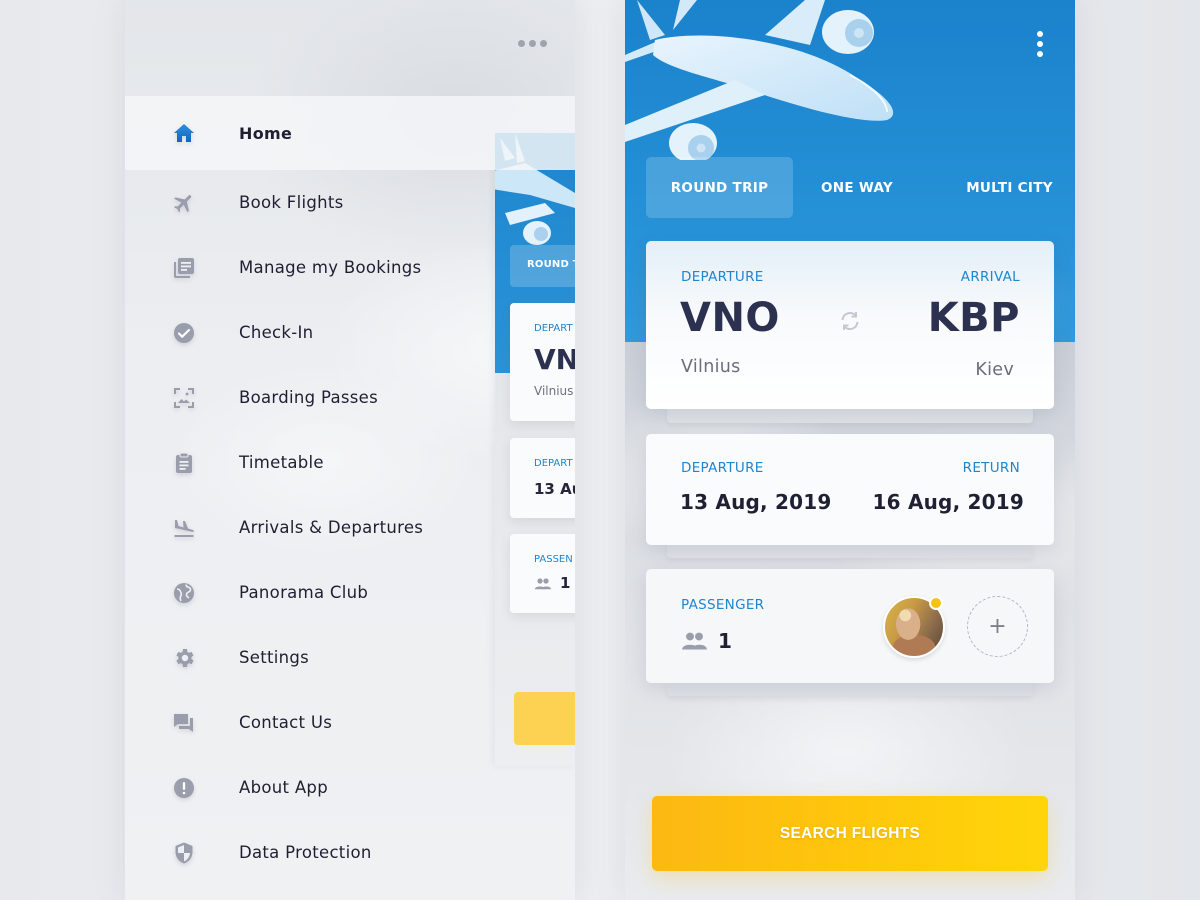  Describe the element at coordinates (722, 468) in the screenshot. I see `departure-date-label: DEPARTURE` at that location.